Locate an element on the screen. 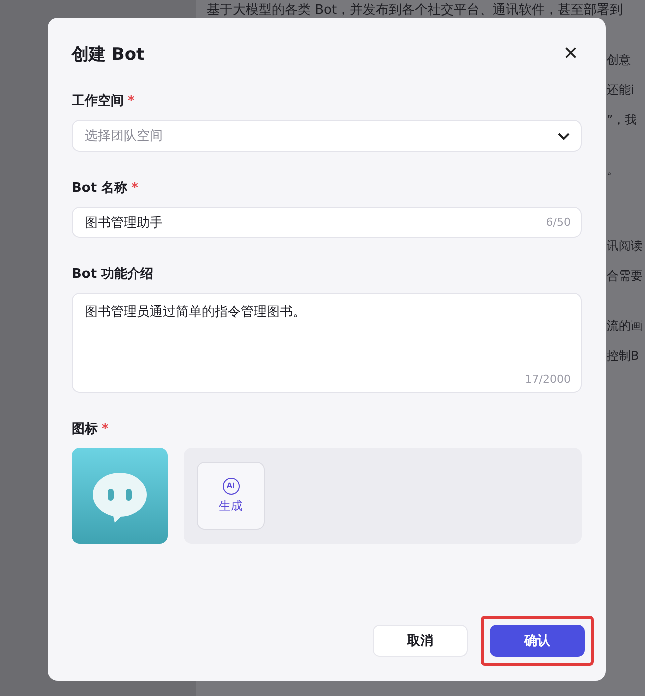 The image size is (645, 696). field-label: 工作空间 * is located at coordinates (104, 101).